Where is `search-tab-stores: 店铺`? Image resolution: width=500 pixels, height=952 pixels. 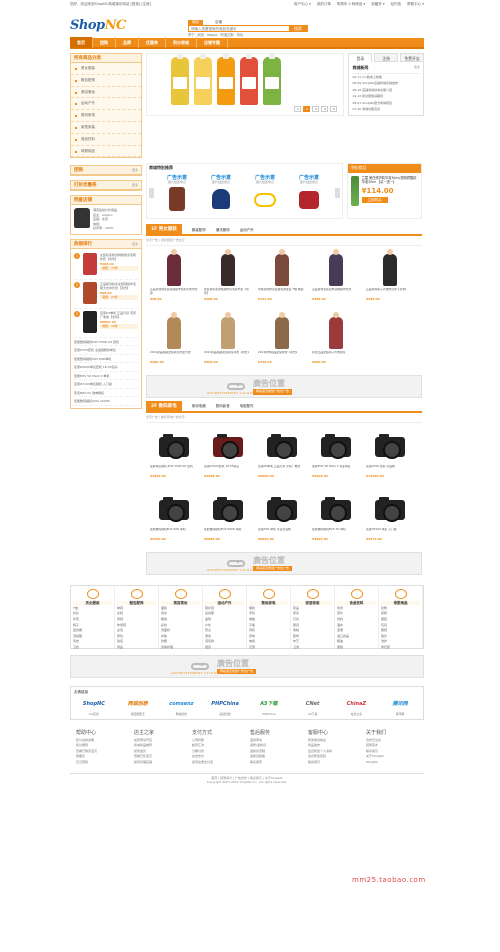
search-tab-stores: 店铺 is located at coordinates (218, 22).